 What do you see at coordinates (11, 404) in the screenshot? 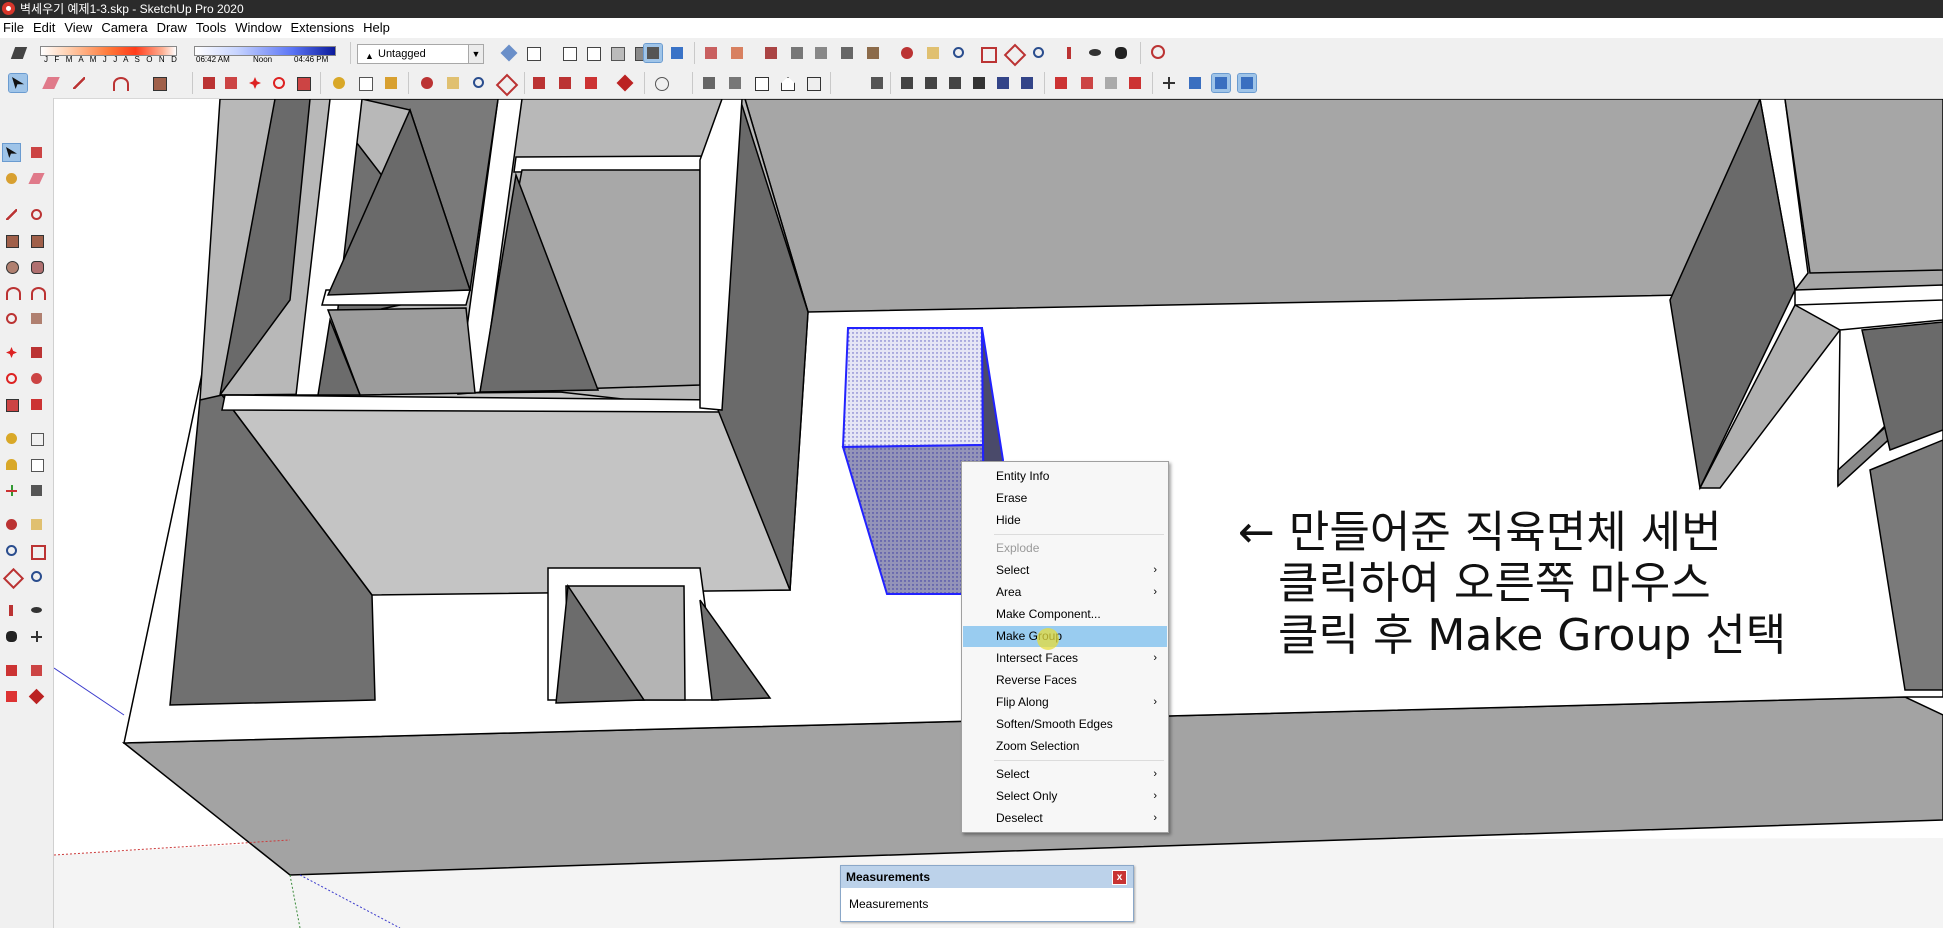
I see `scale-icon` at bounding box center [11, 404].